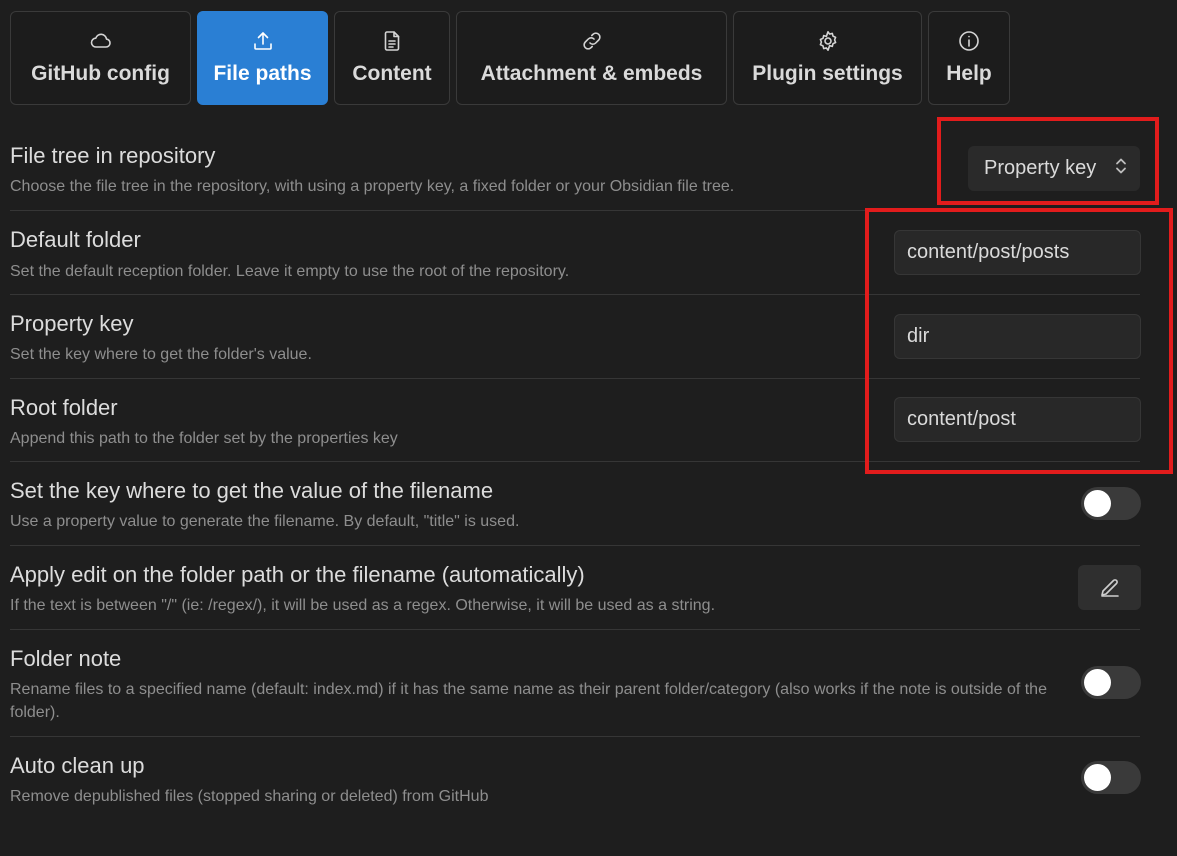 The image size is (1177, 856). I want to click on setting-name: Root folder, so click(64, 407).